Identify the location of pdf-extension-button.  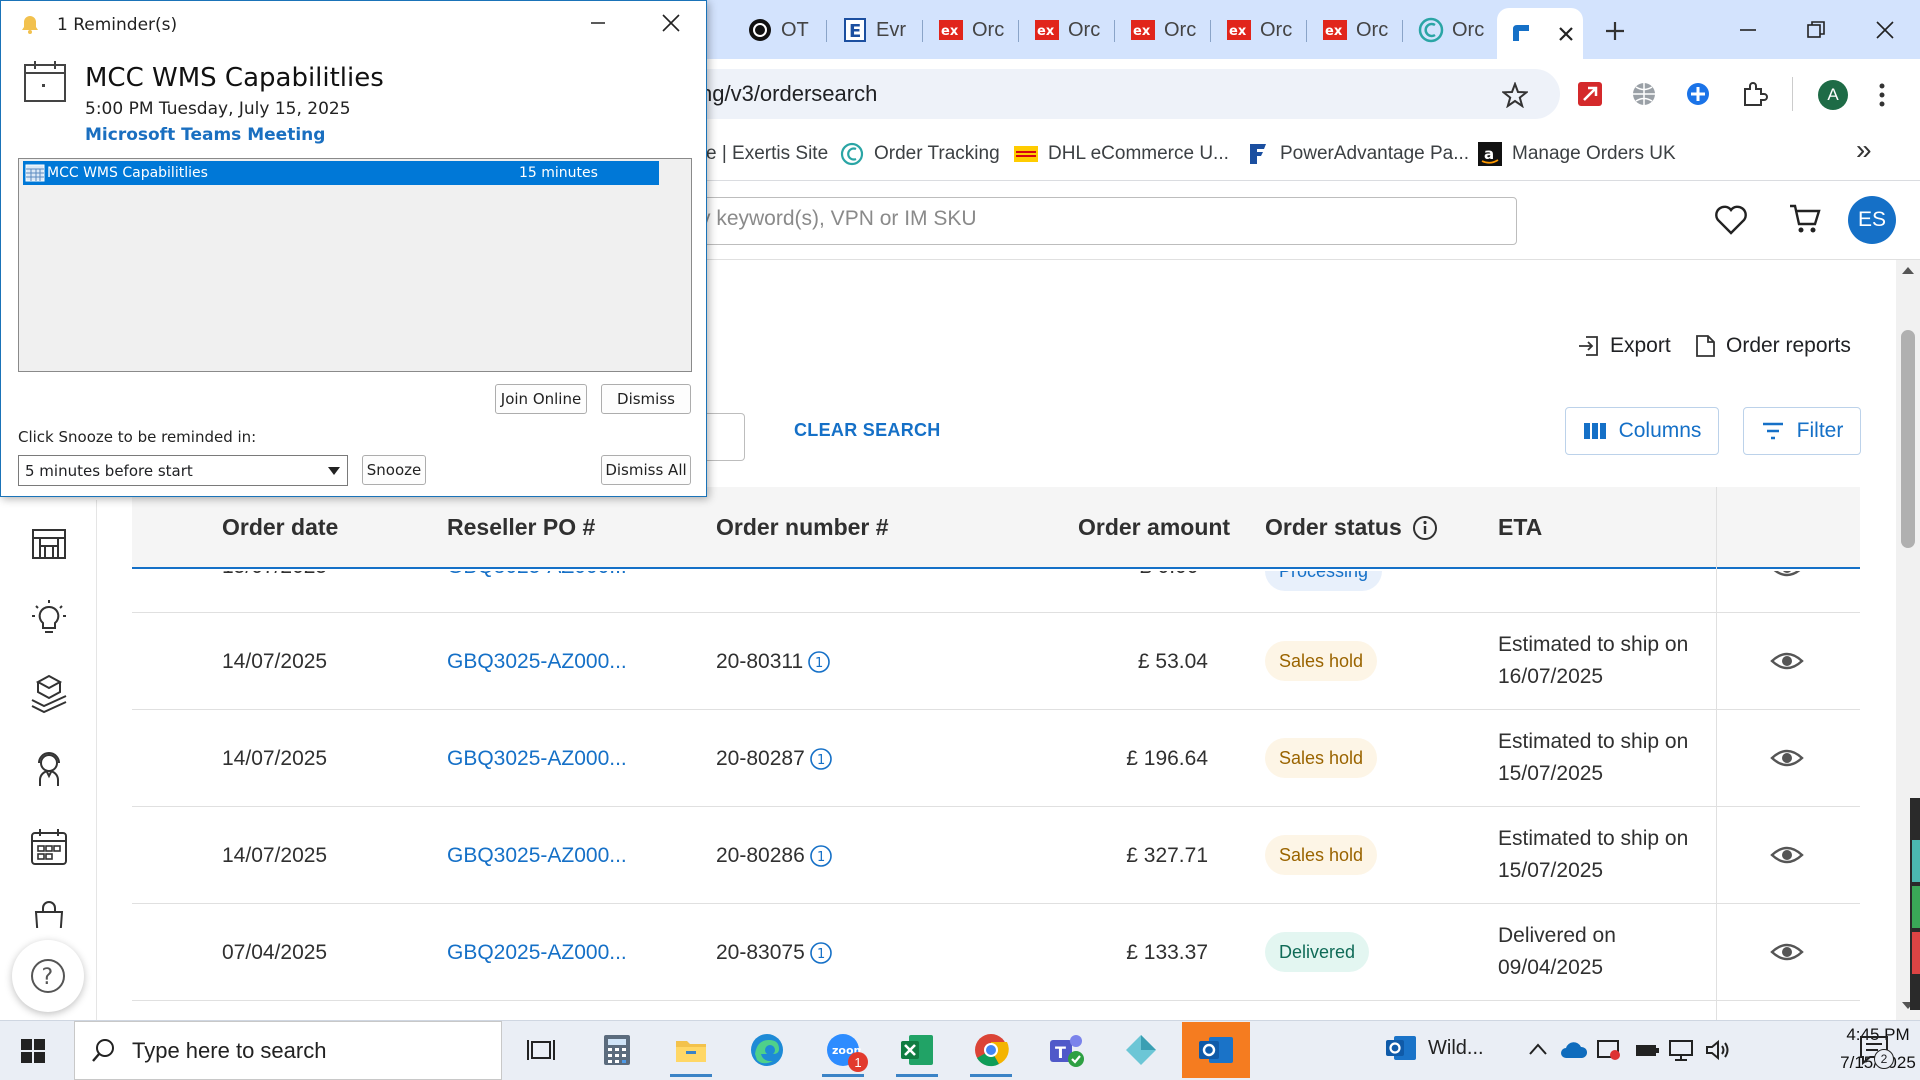
(1590, 94).